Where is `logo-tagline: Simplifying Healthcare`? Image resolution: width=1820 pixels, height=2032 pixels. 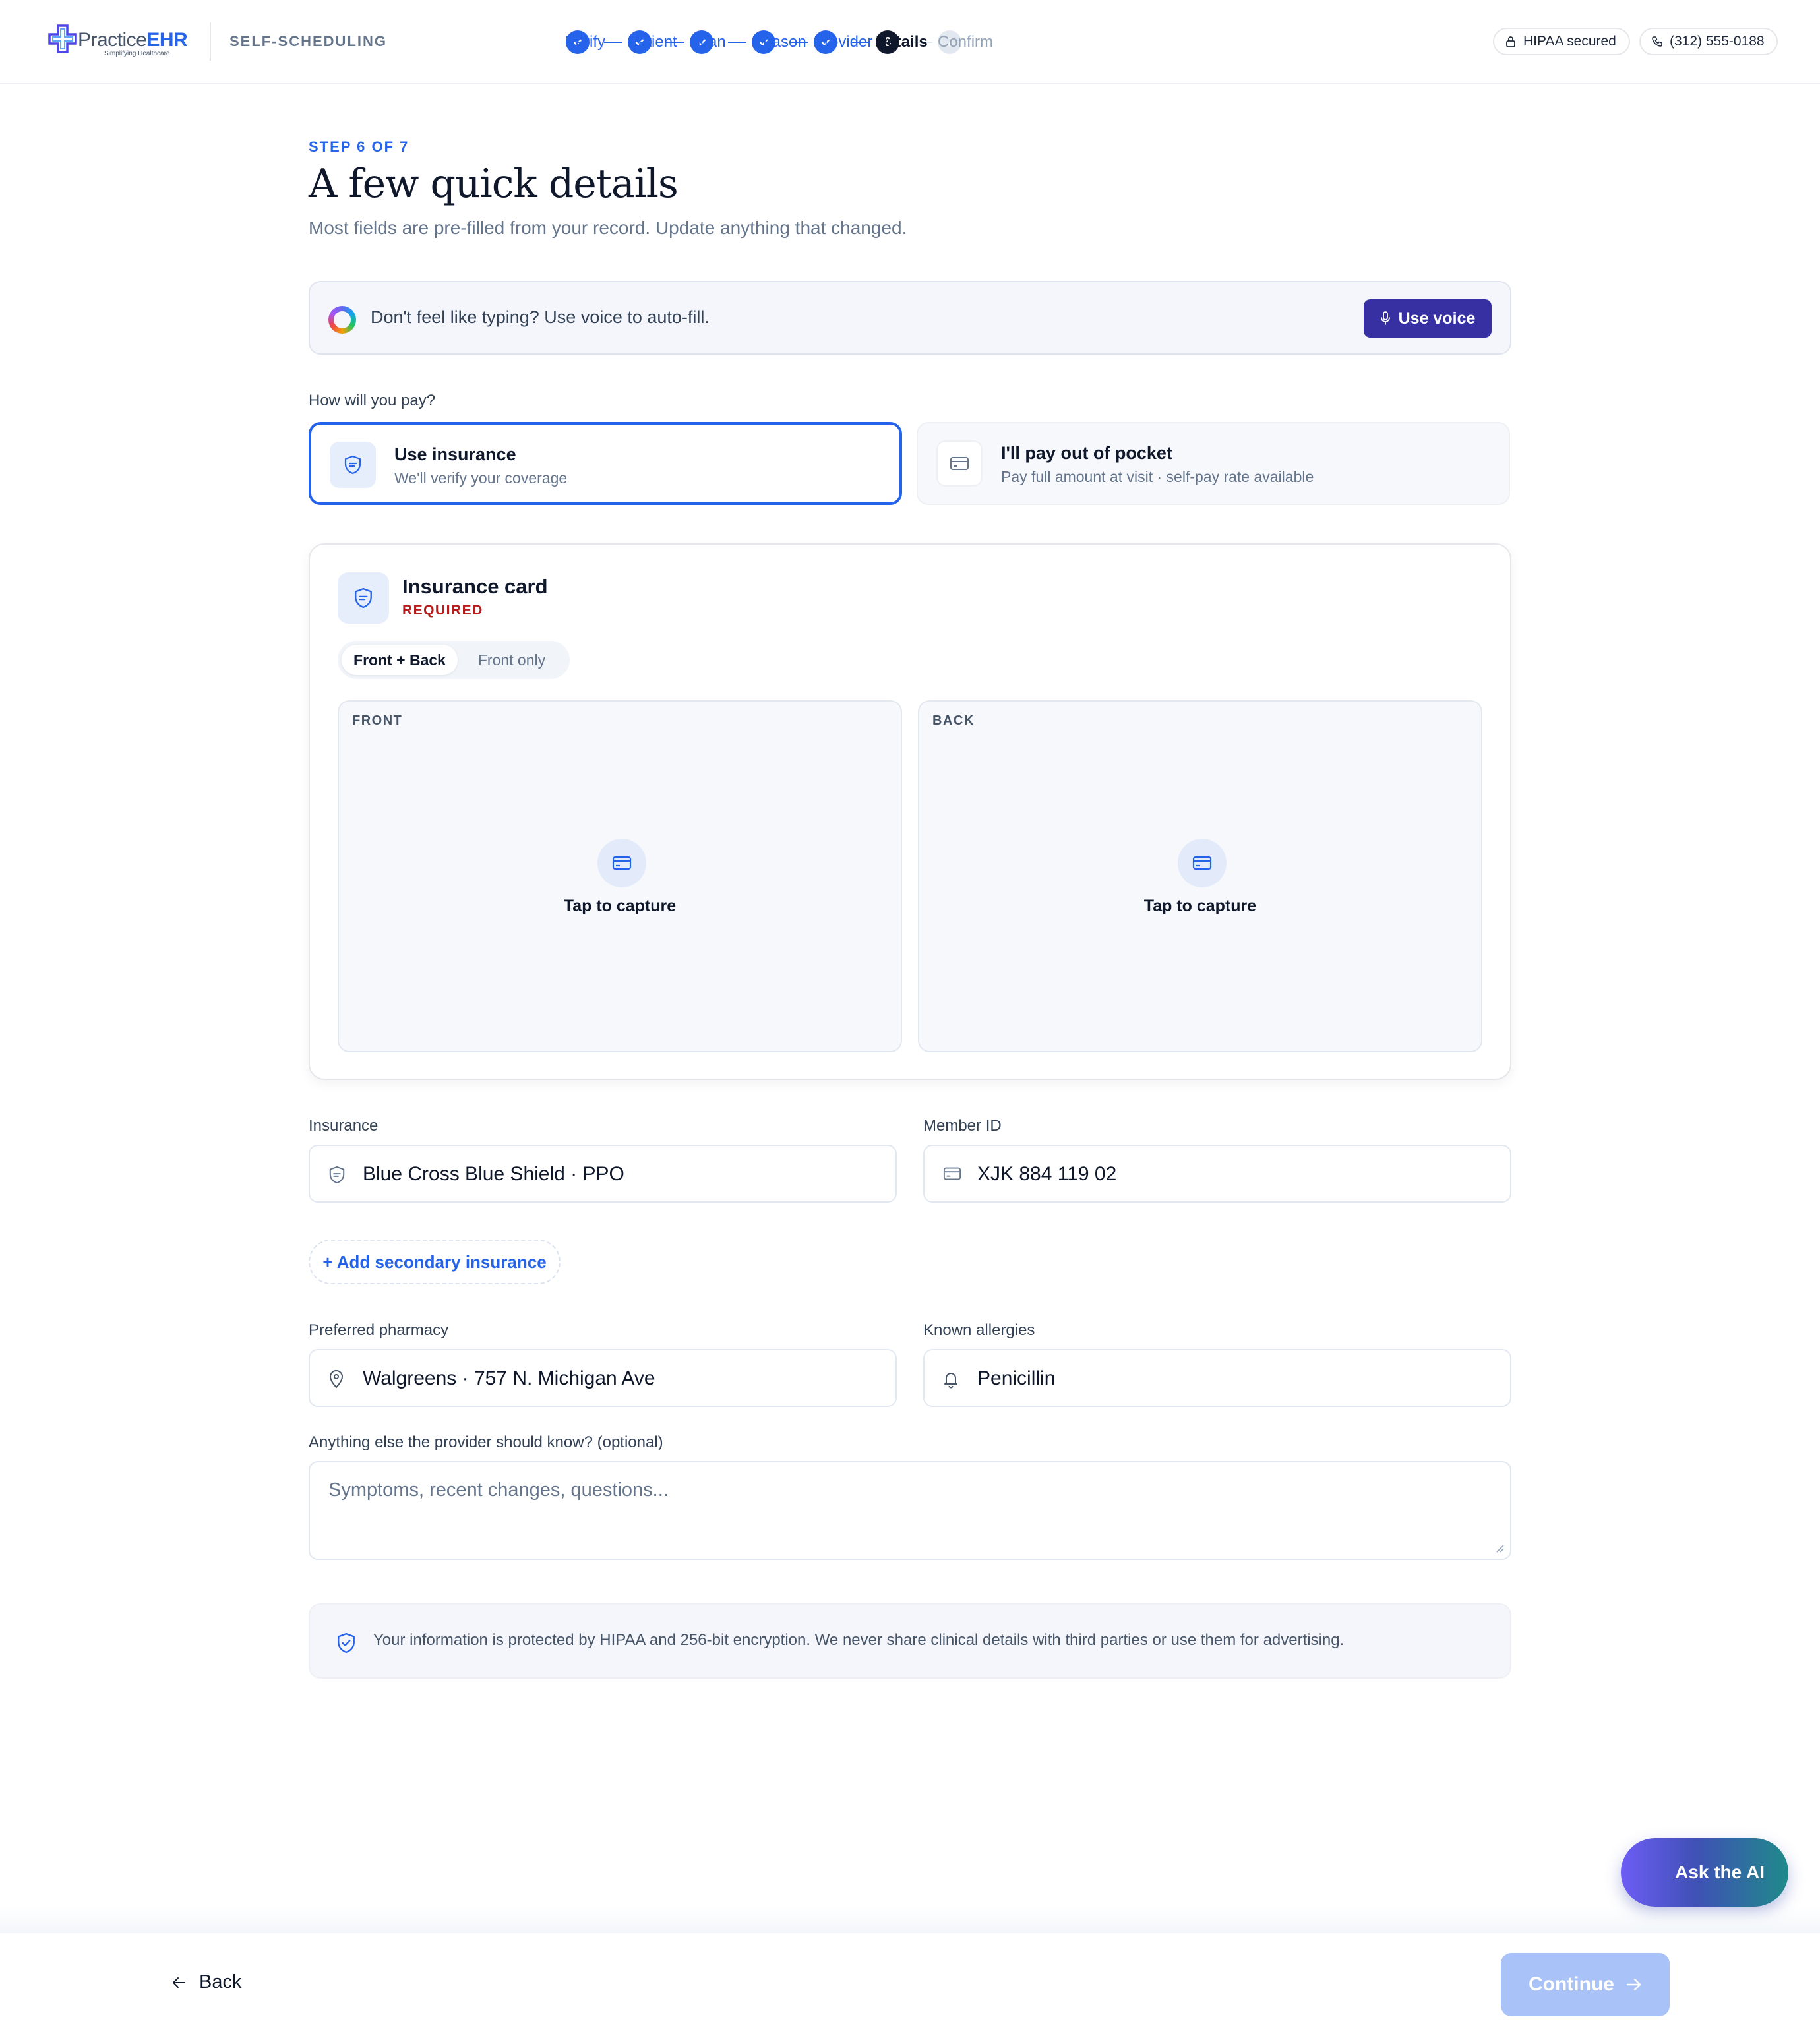
logo-tagline: Simplifying Healthcare is located at coordinates (137, 53).